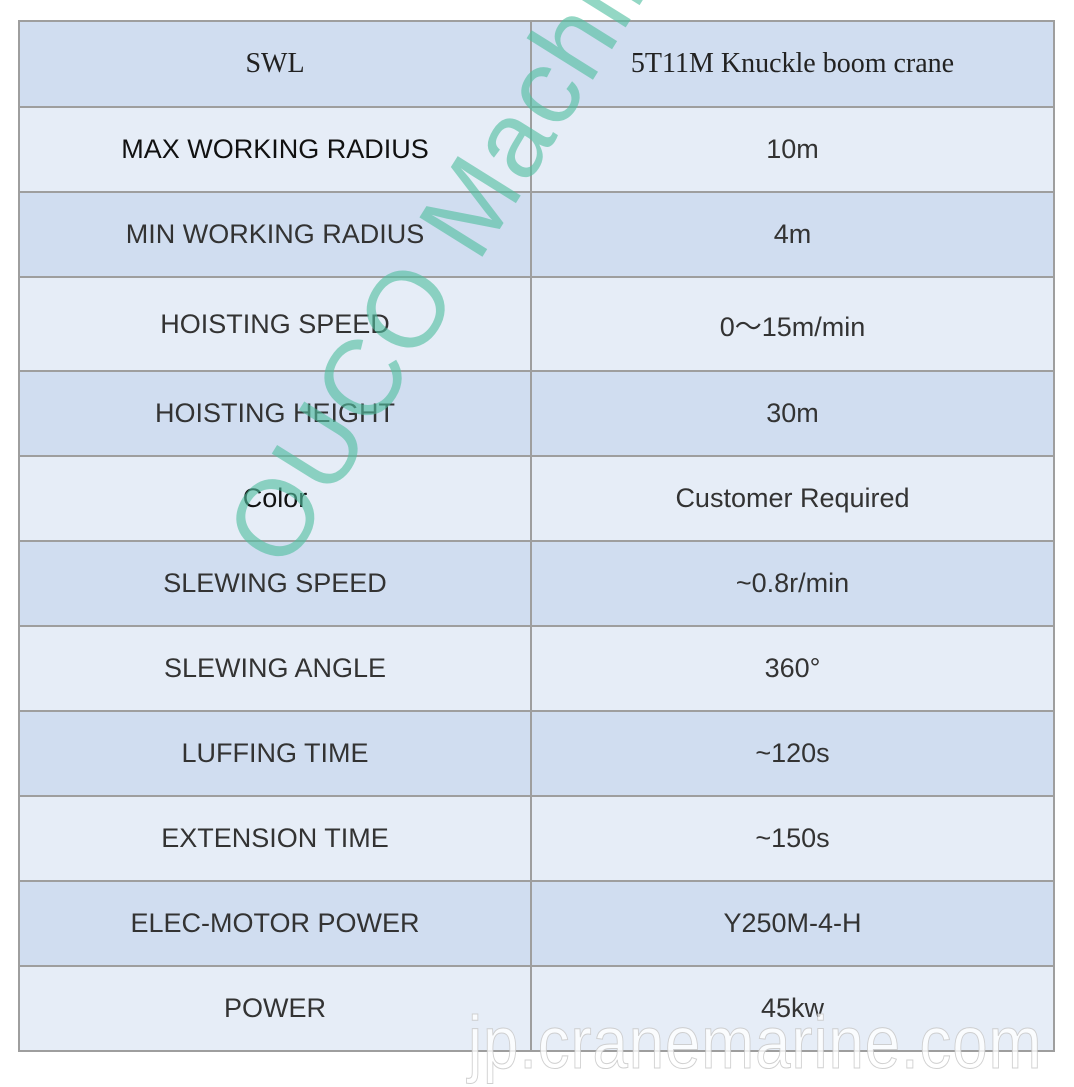 The height and width of the screenshot is (1087, 1074). I want to click on table-row: ELEC-MOTOR POWER Y250M-4-H, so click(536, 923).